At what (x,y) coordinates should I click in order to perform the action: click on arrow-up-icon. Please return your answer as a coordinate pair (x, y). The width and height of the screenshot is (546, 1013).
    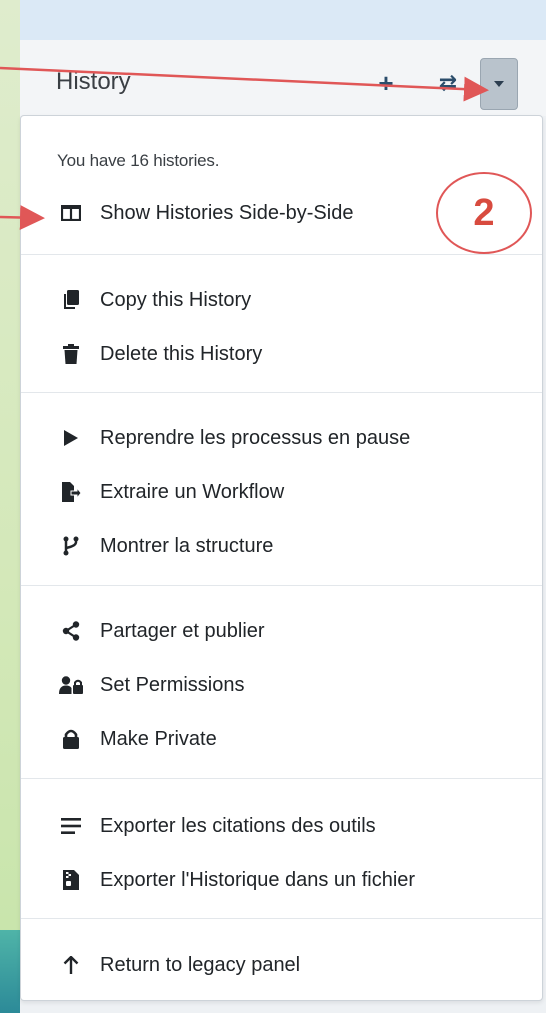
    Looking at the image, I should click on (71, 965).